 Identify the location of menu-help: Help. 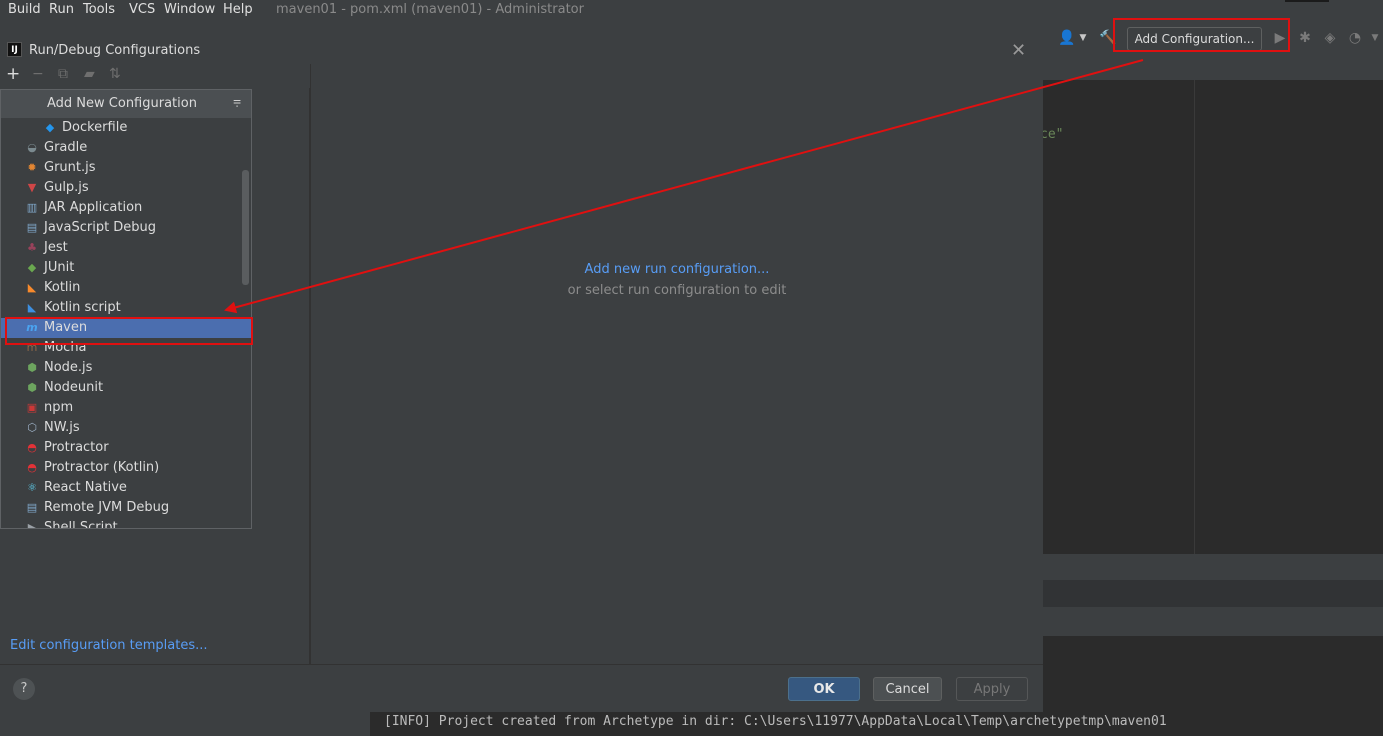
(238, 9).